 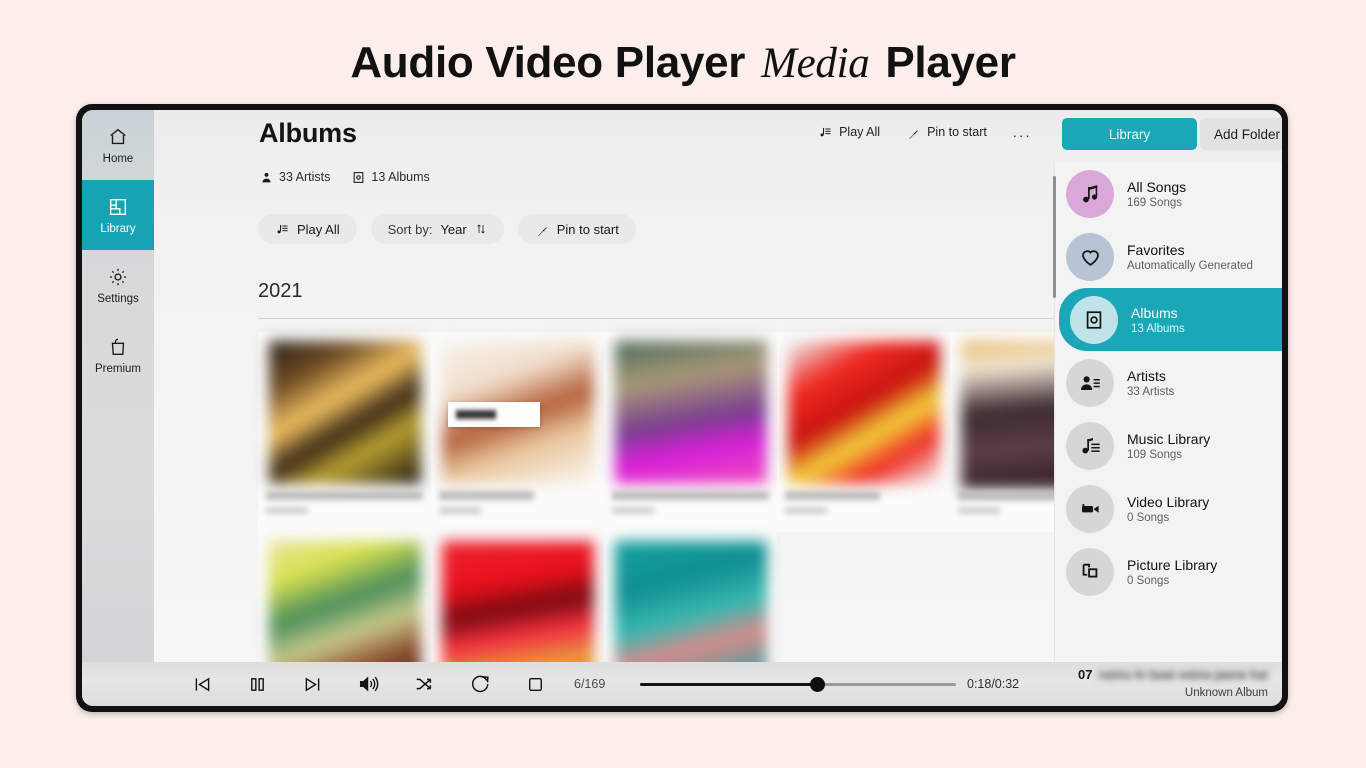 What do you see at coordinates (307, 229) in the screenshot?
I see `play-all-button: Play All` at bounding box center [307, 229].